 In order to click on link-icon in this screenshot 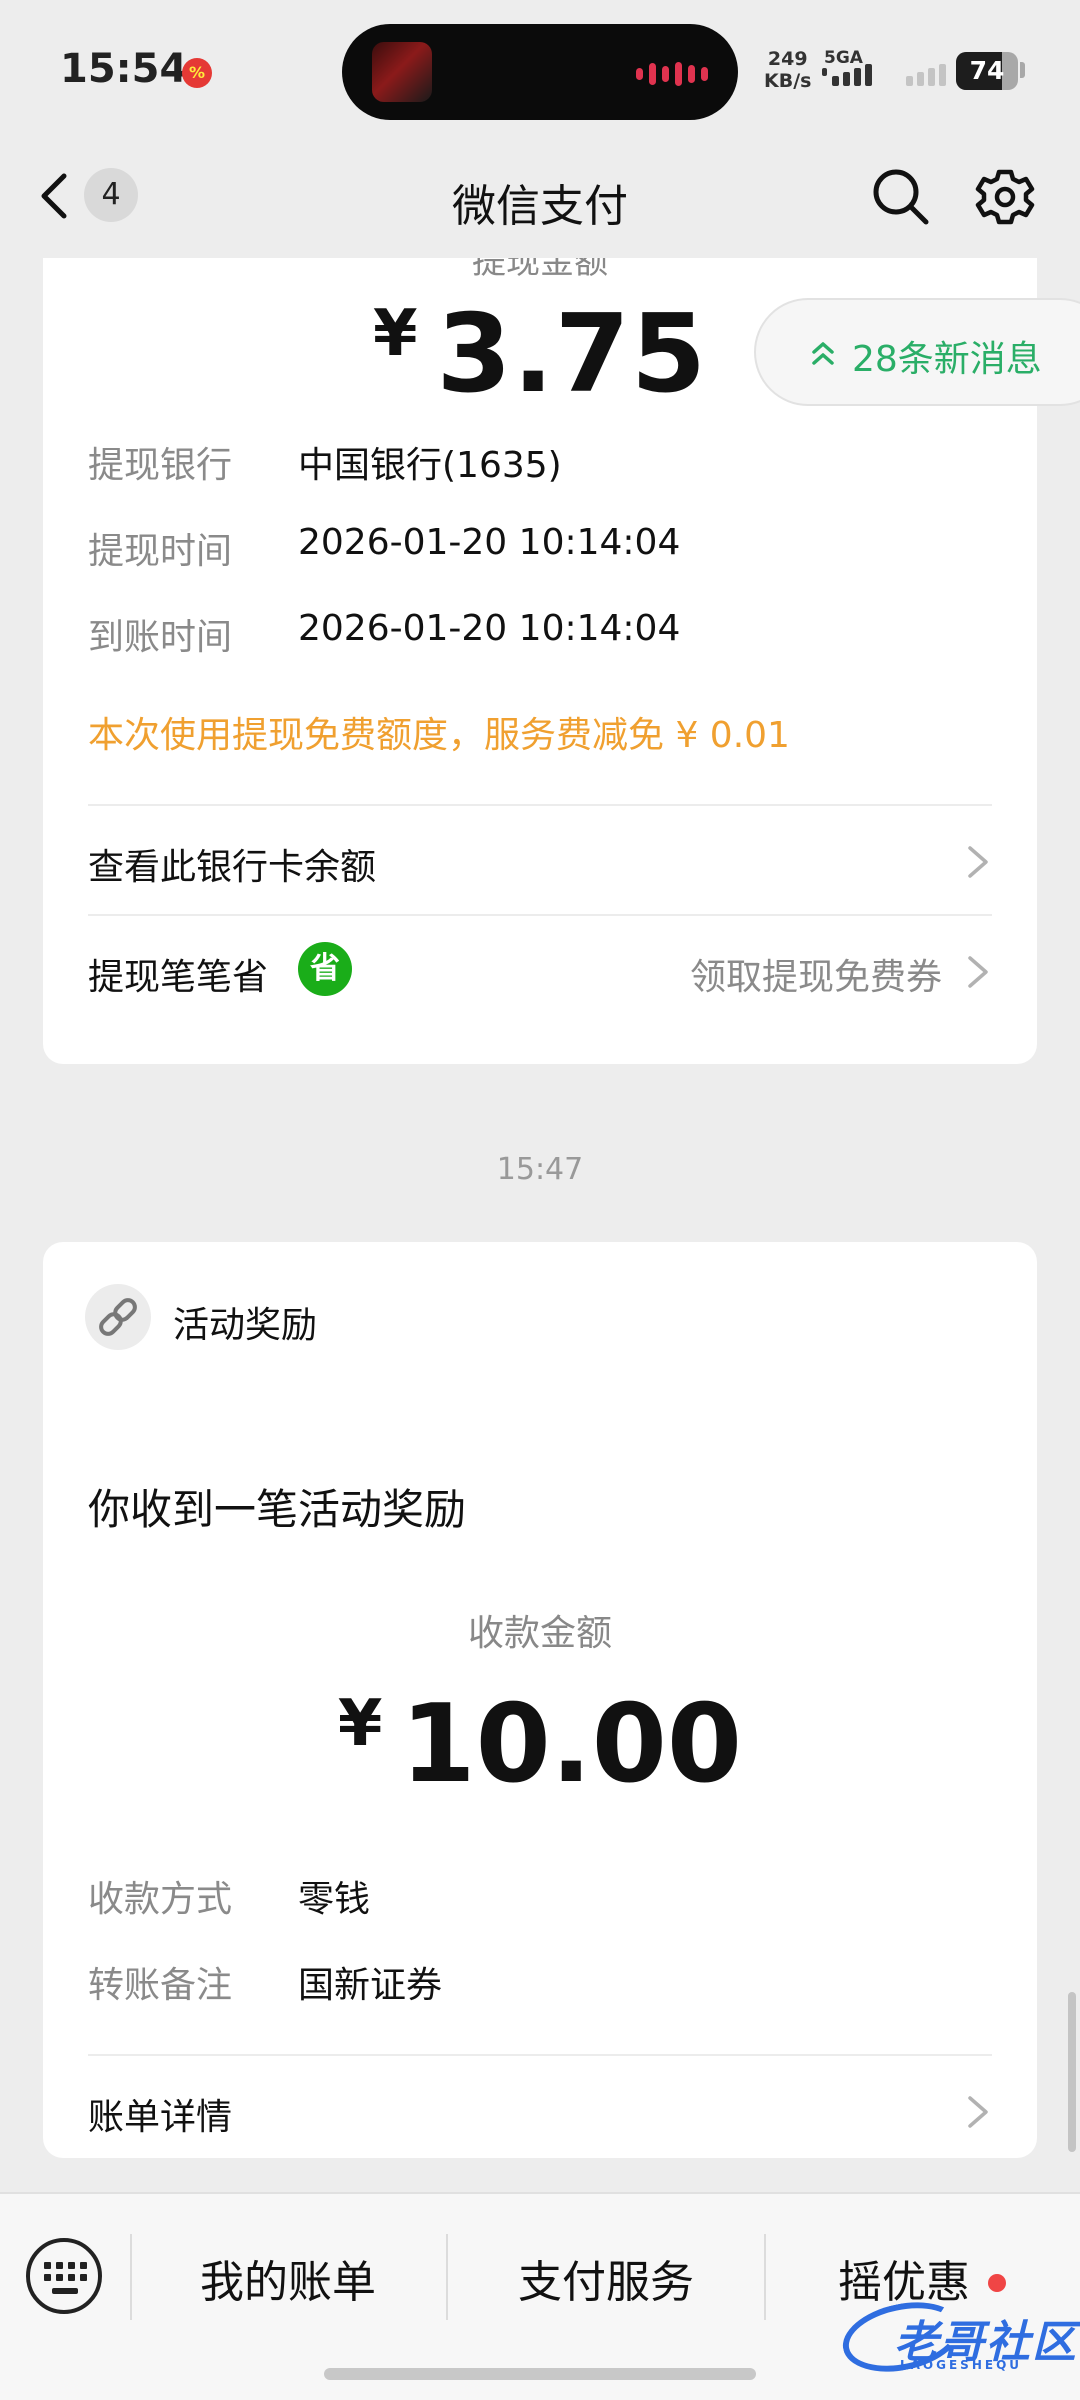, I will do `click(118, 1317)`.